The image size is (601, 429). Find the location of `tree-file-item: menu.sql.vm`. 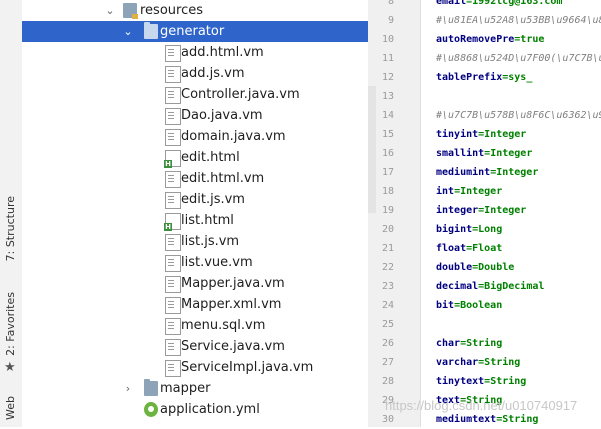

tree-file-item: menu.sql.vm is located at coordinates (195, 325).